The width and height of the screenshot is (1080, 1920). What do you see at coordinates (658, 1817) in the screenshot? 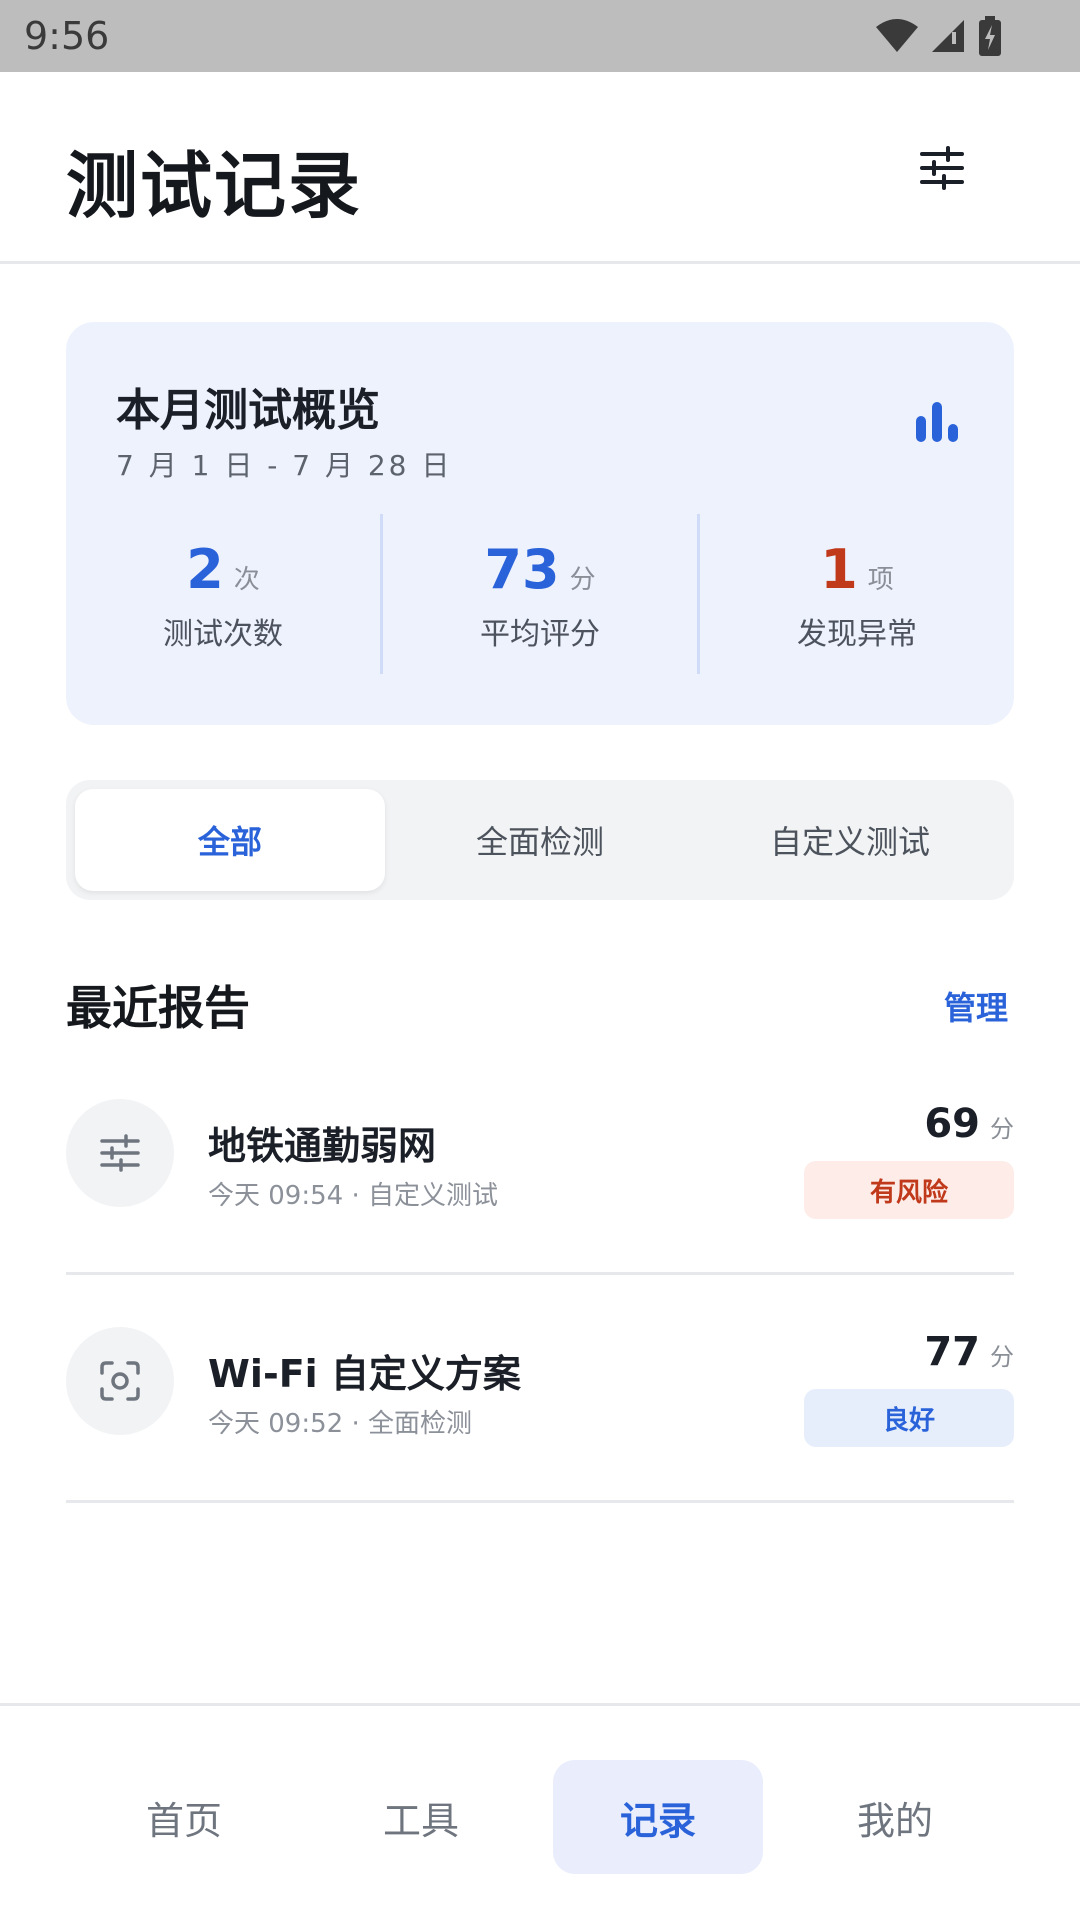
I see `nav-records: 记录` at bounding box center [658, 1817].